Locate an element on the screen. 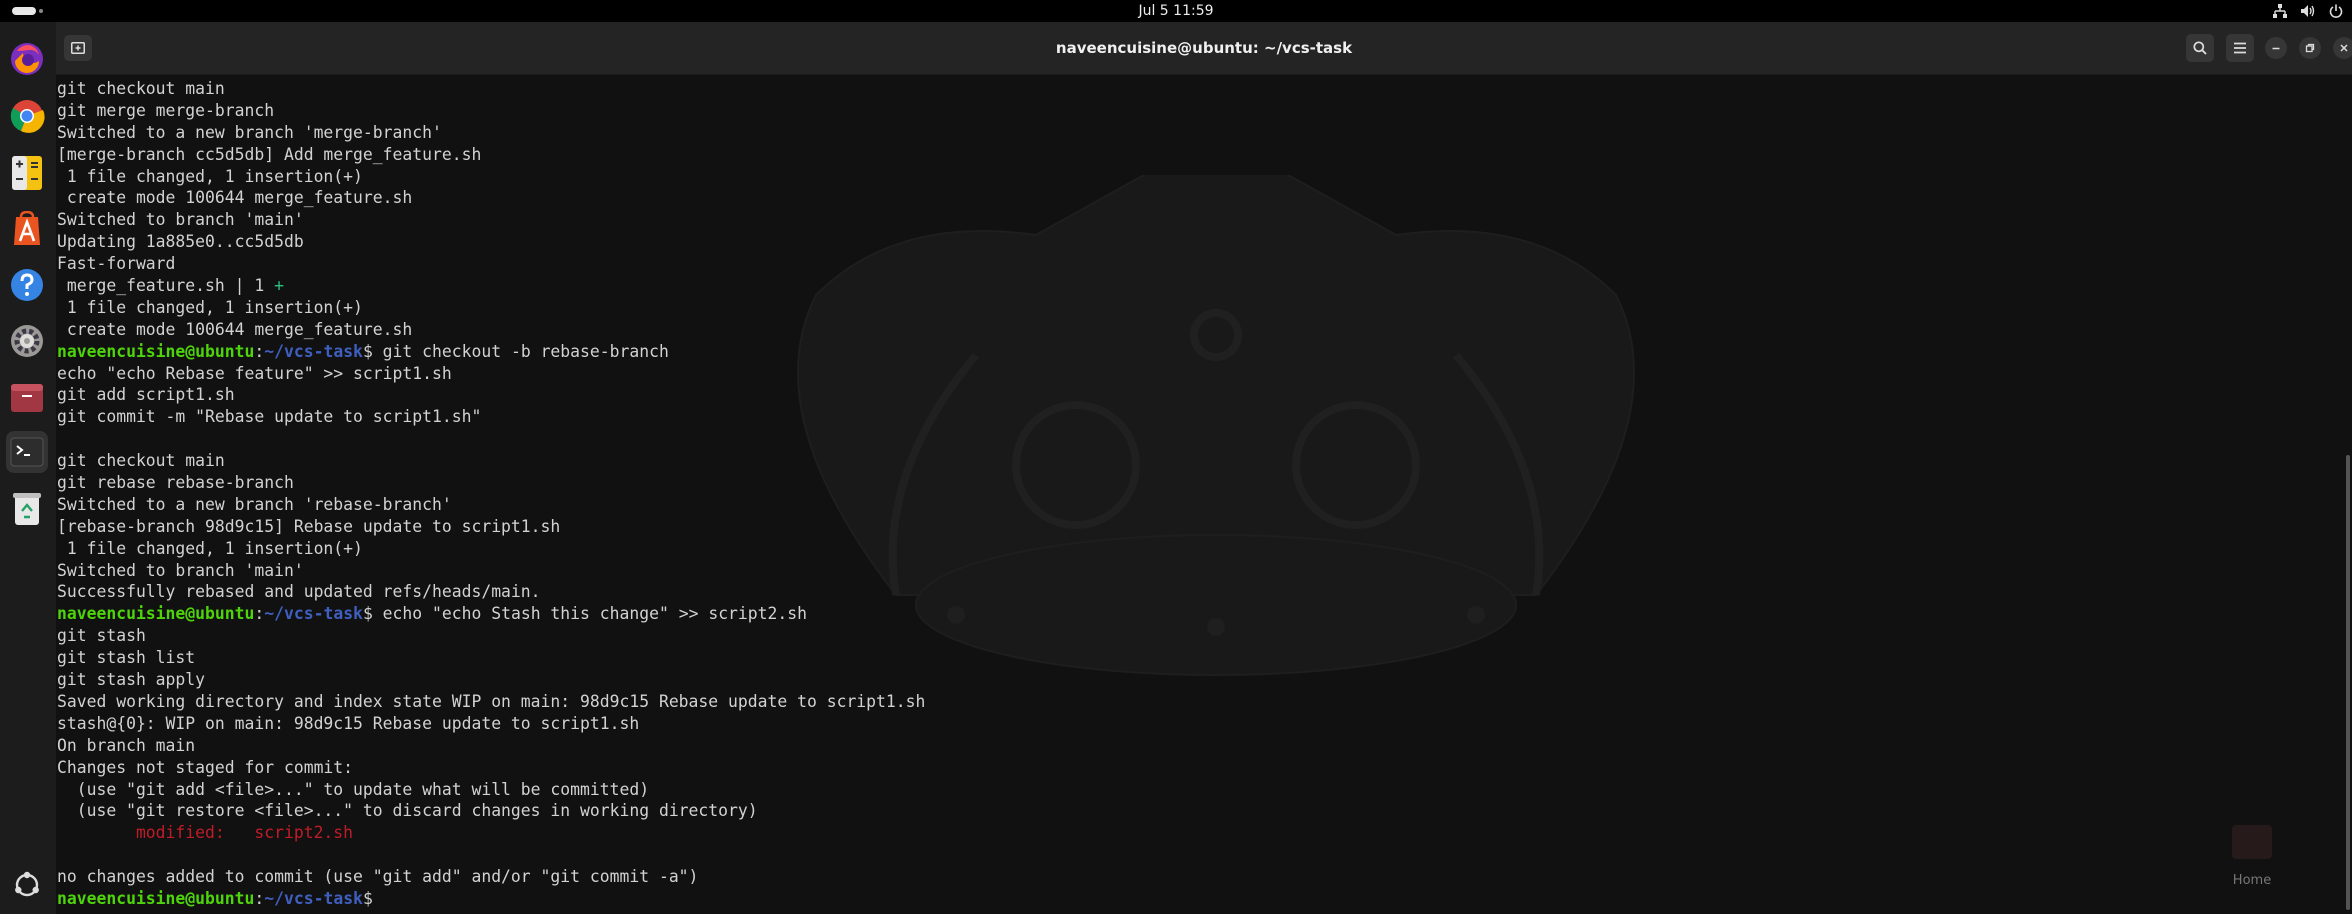  chrome-icon is located at coordinates (27, 116).